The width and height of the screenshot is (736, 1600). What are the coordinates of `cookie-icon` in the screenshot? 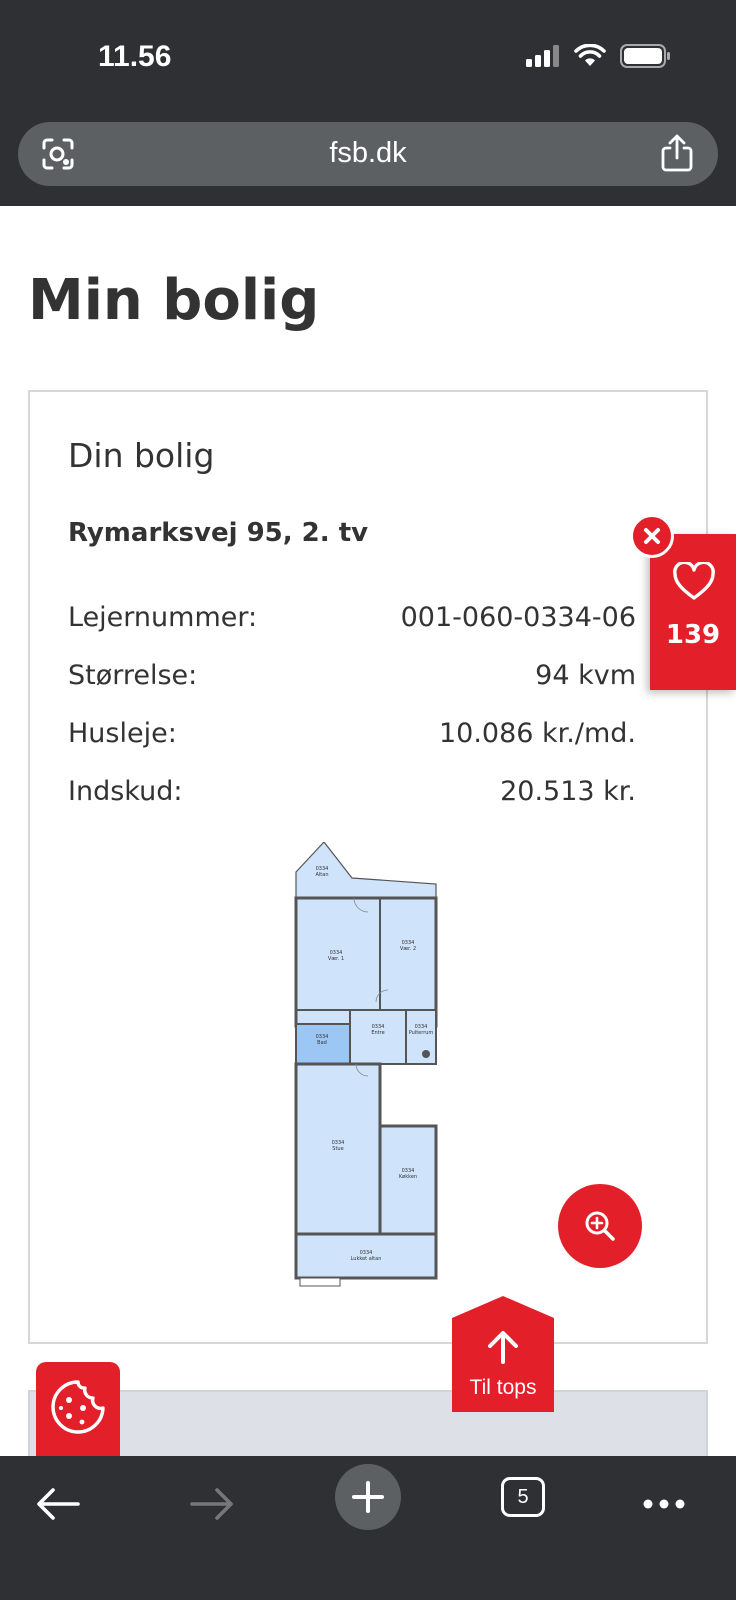 It's located at (78, 1407).